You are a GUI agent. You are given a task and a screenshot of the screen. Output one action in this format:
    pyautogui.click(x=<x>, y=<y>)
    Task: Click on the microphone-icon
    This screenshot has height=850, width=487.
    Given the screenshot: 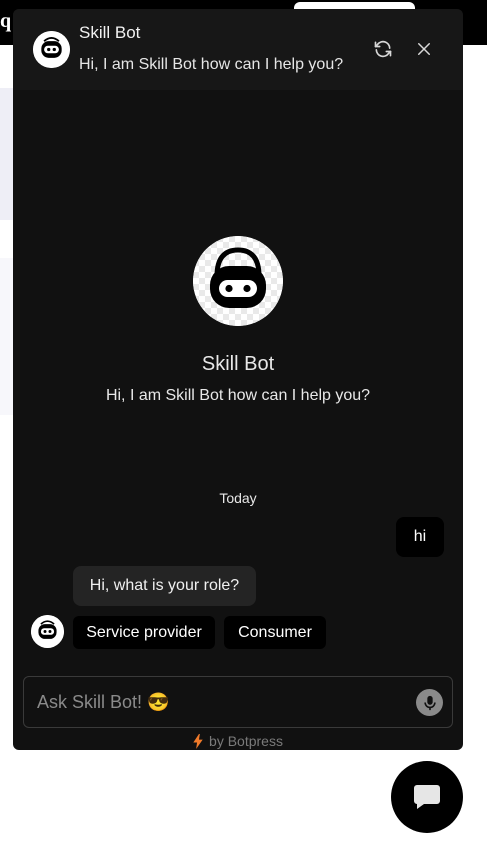 What is the action you would take?
    pyautogui.click(x=429, y=702)
    